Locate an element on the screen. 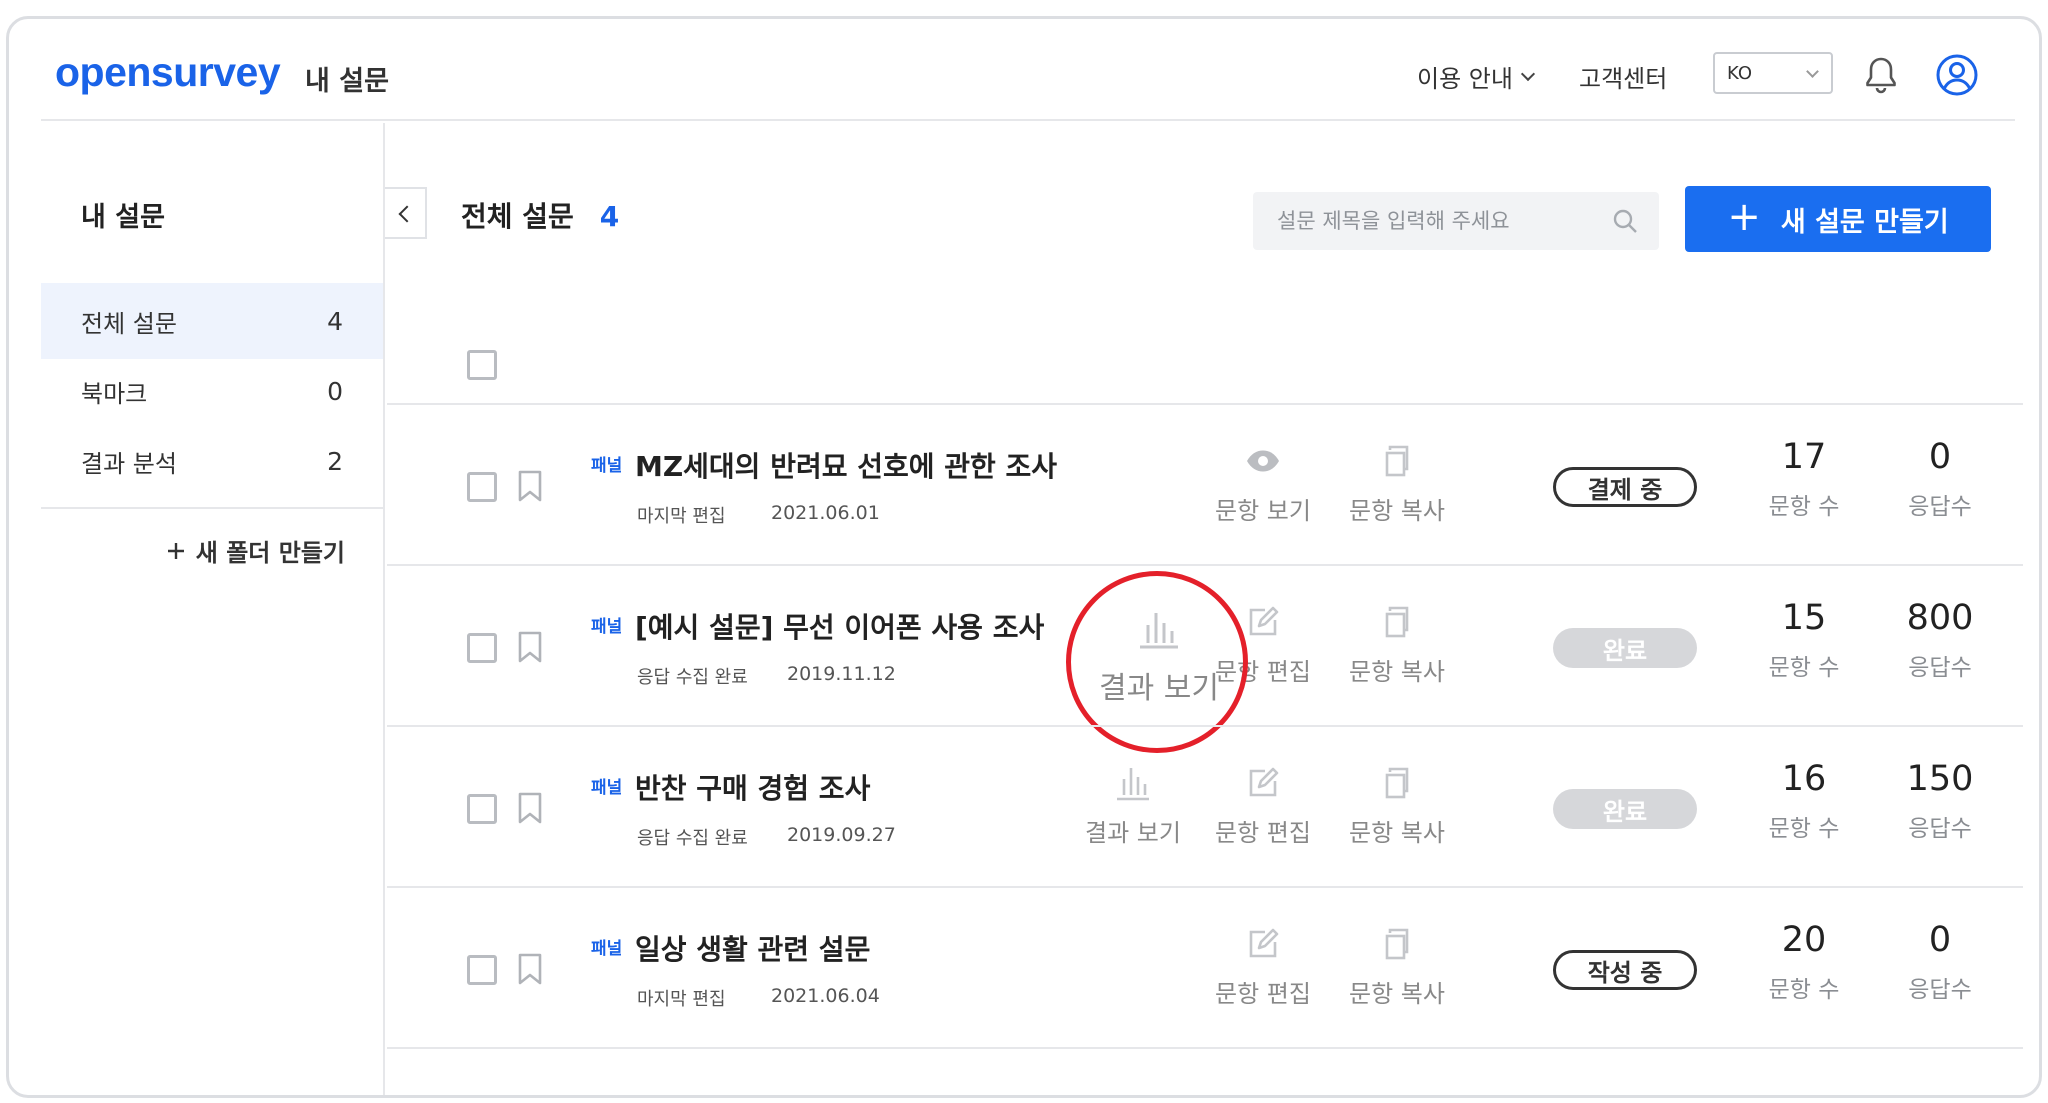 The image size is (2048, 1103). status-badge: 작성 중 is located at coordinates (1625, 970).